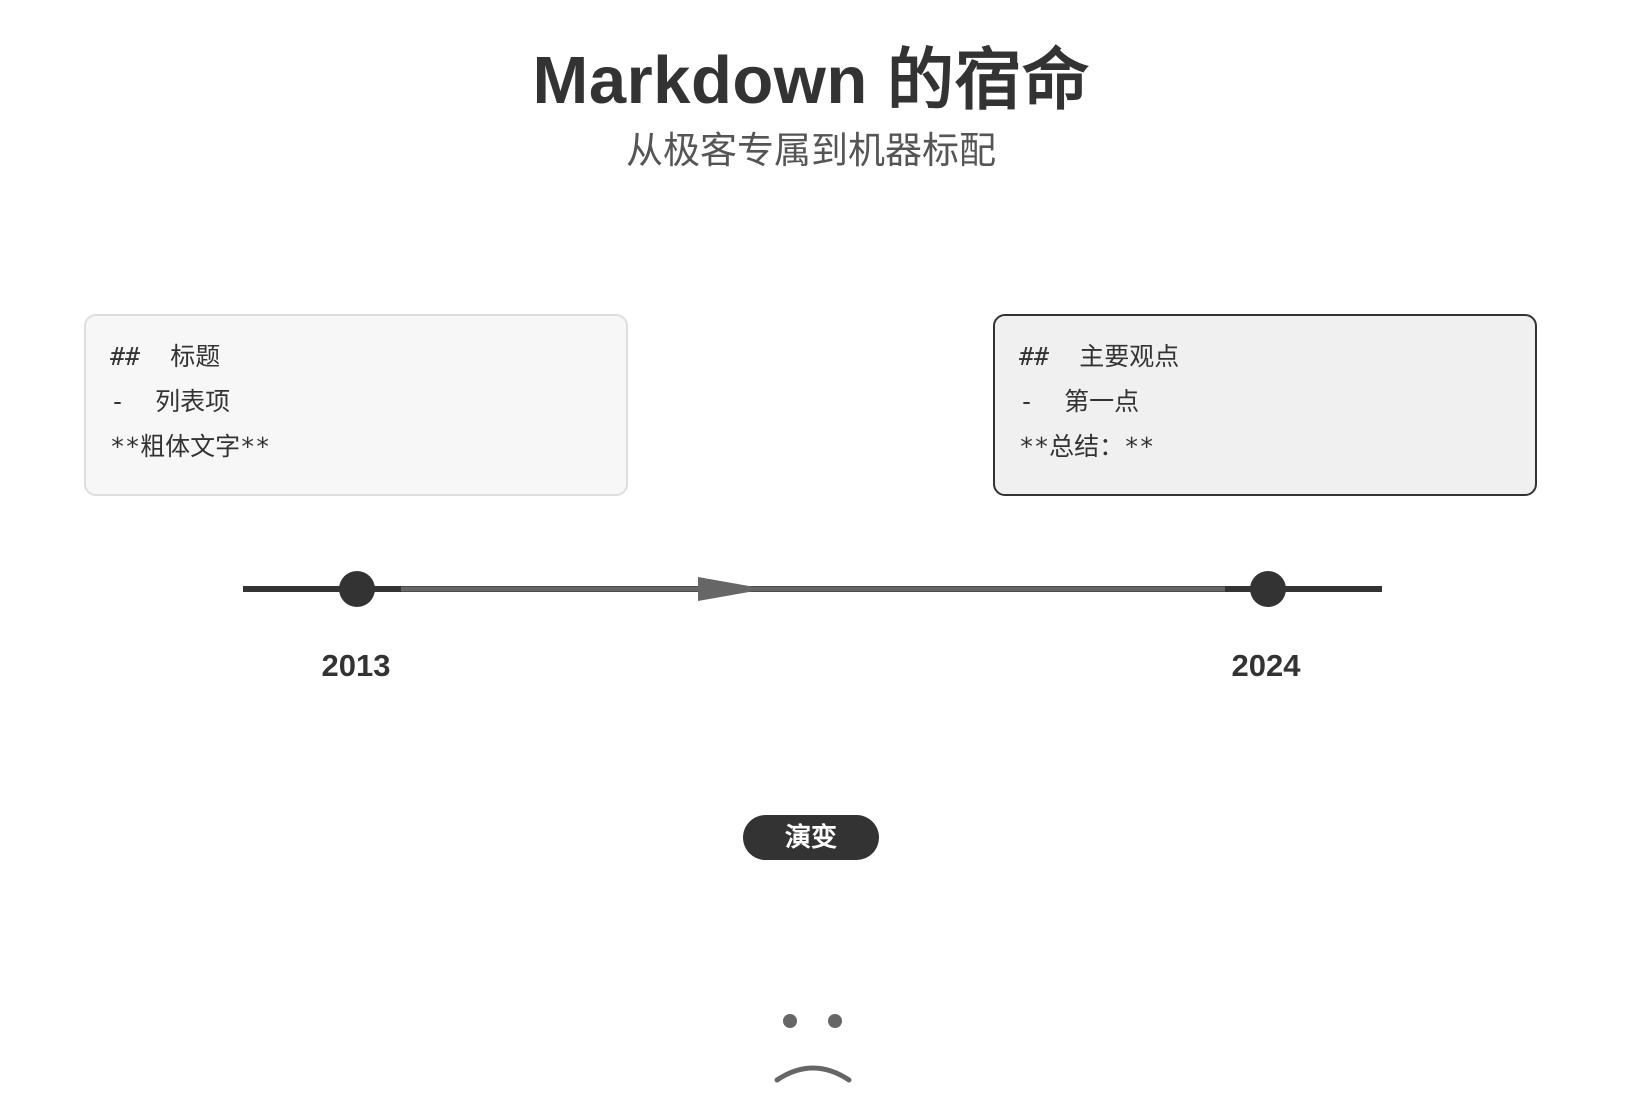 This screenshot has height=1107, width=1639. What do you see at coordinates (811, 837) in the screenshot?
I see `evolution-badge: 演变` at bounding box center [811, 837].